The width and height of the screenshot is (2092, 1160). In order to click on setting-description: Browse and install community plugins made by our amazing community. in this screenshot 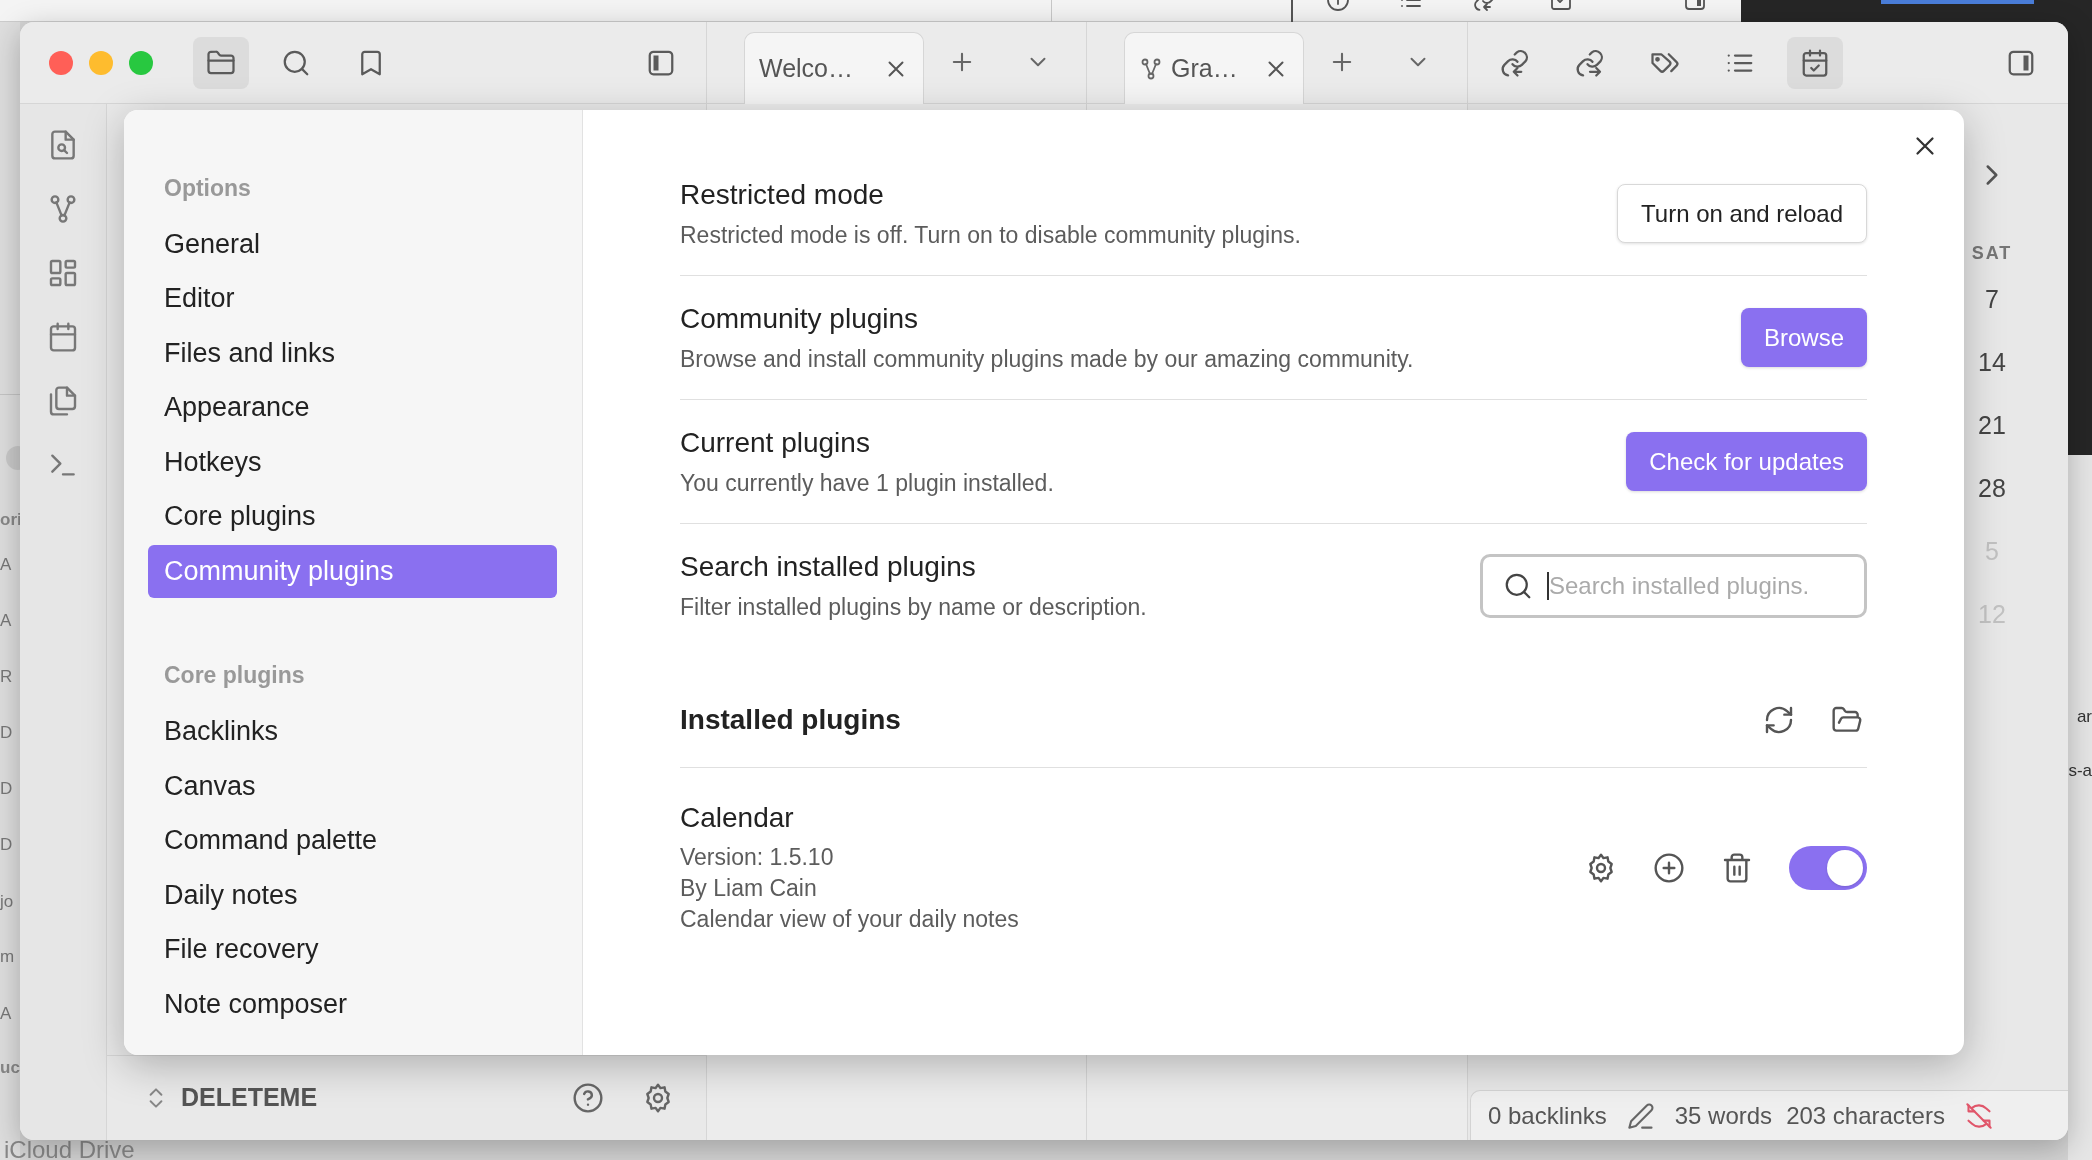, I will do `click(1047, 359)`.